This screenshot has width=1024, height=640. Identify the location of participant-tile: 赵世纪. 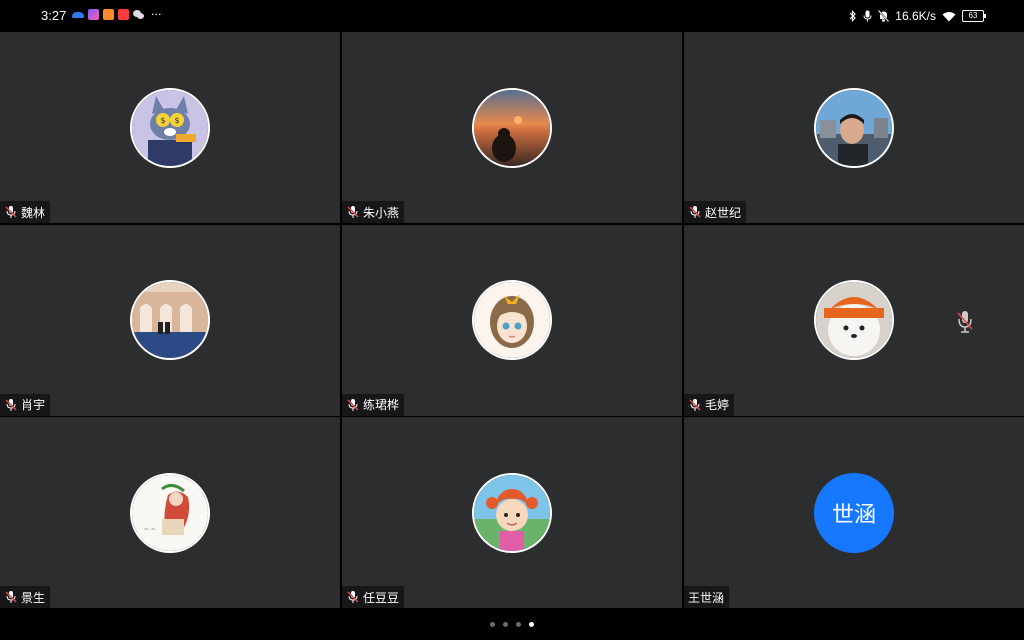
(854, 127).